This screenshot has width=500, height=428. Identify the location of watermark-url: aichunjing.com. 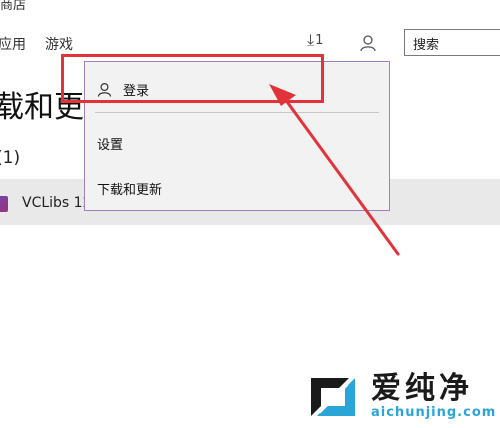
(434, 412).